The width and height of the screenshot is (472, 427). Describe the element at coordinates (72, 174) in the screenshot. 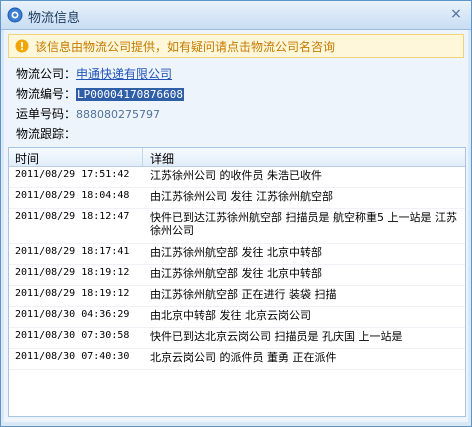

I see `row-time: 2011/08/29 17:51:42` at that location.